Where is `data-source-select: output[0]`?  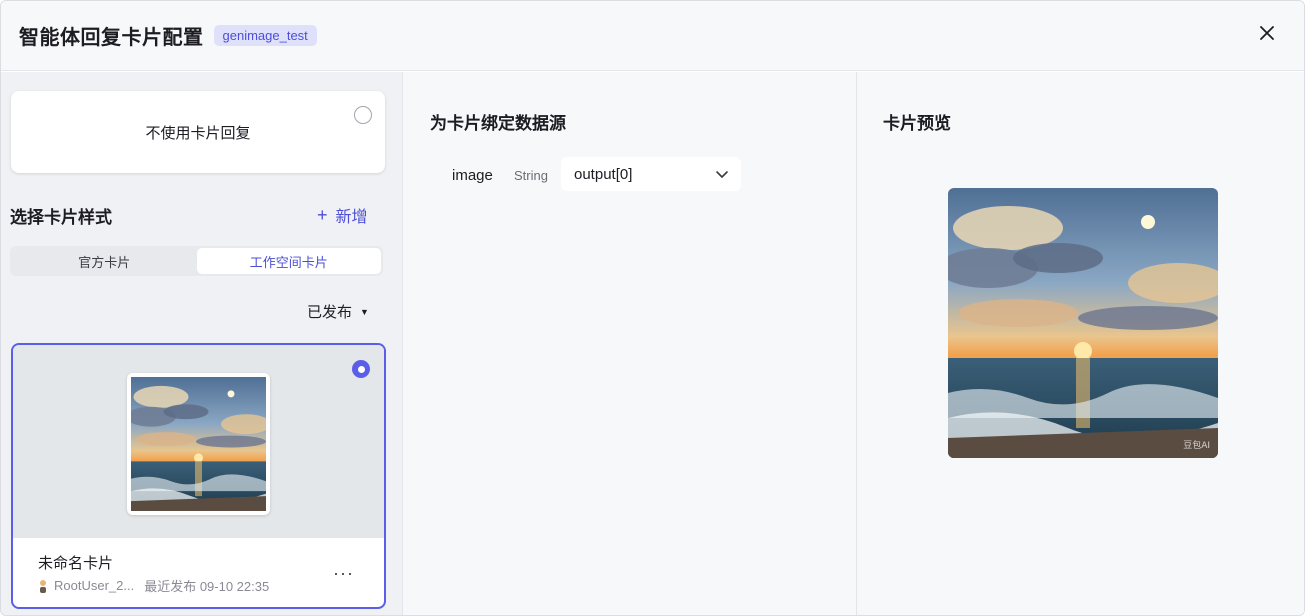 data-source-select: output[0] is located at coordinates (651, 174).